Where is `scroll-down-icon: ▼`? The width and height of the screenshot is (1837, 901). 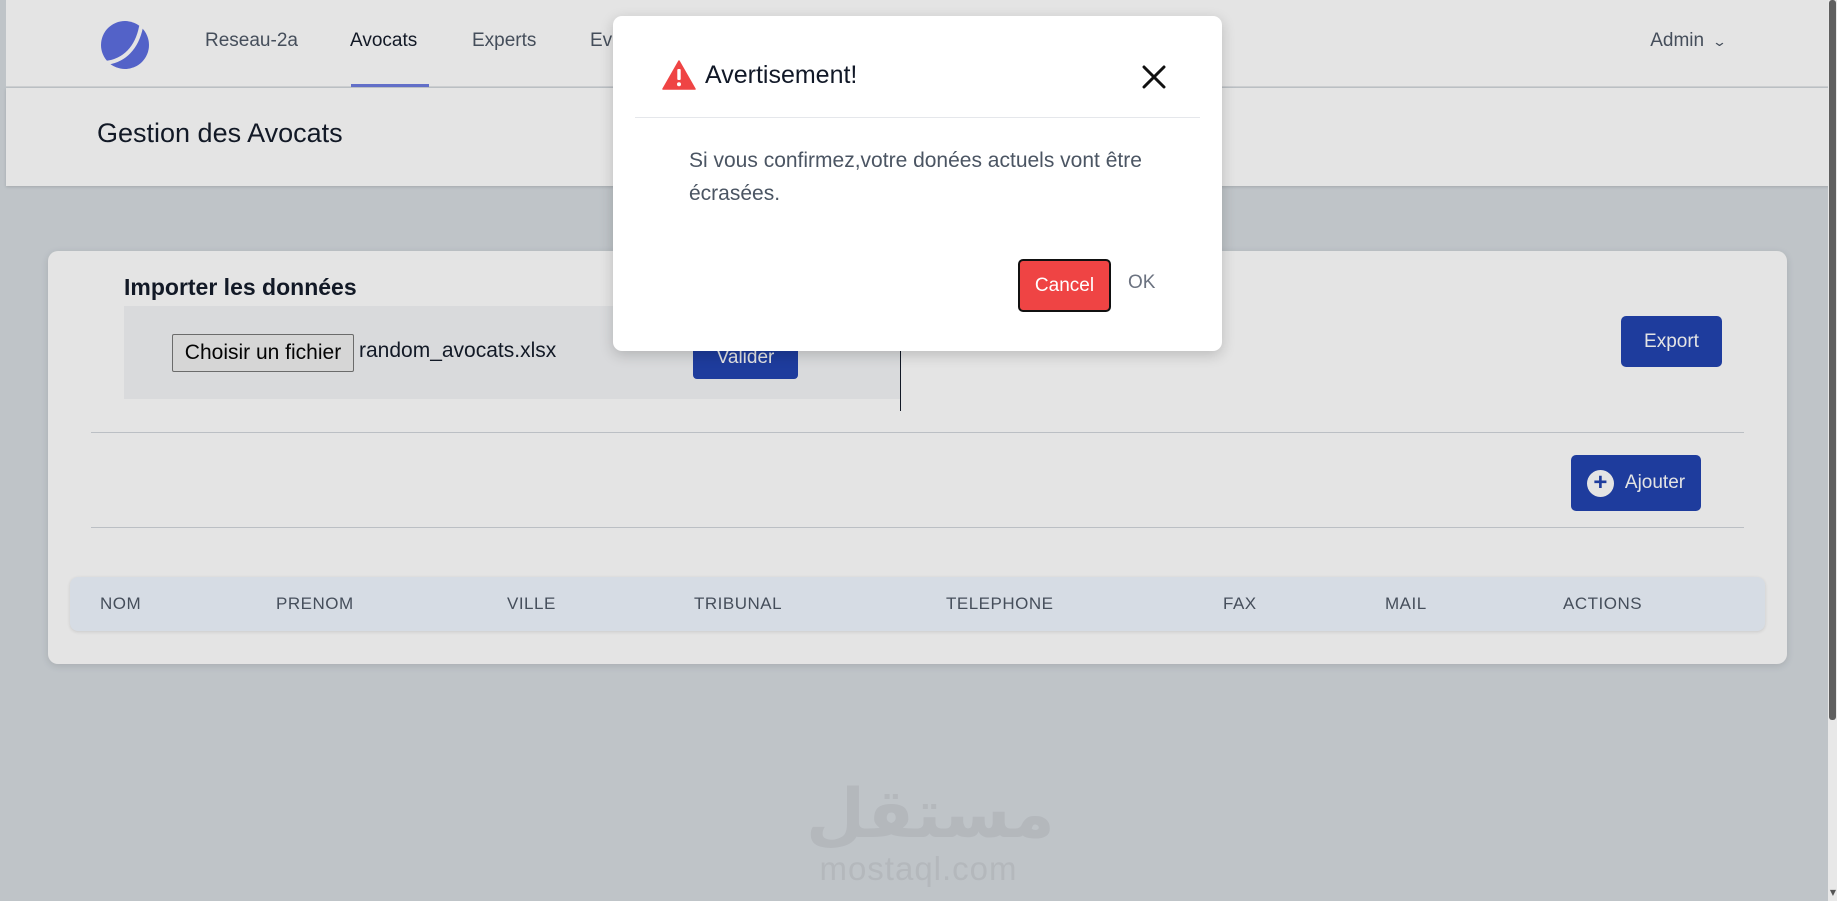 scroll-down-icon: ▼ is located at coordinates (1833, 892).